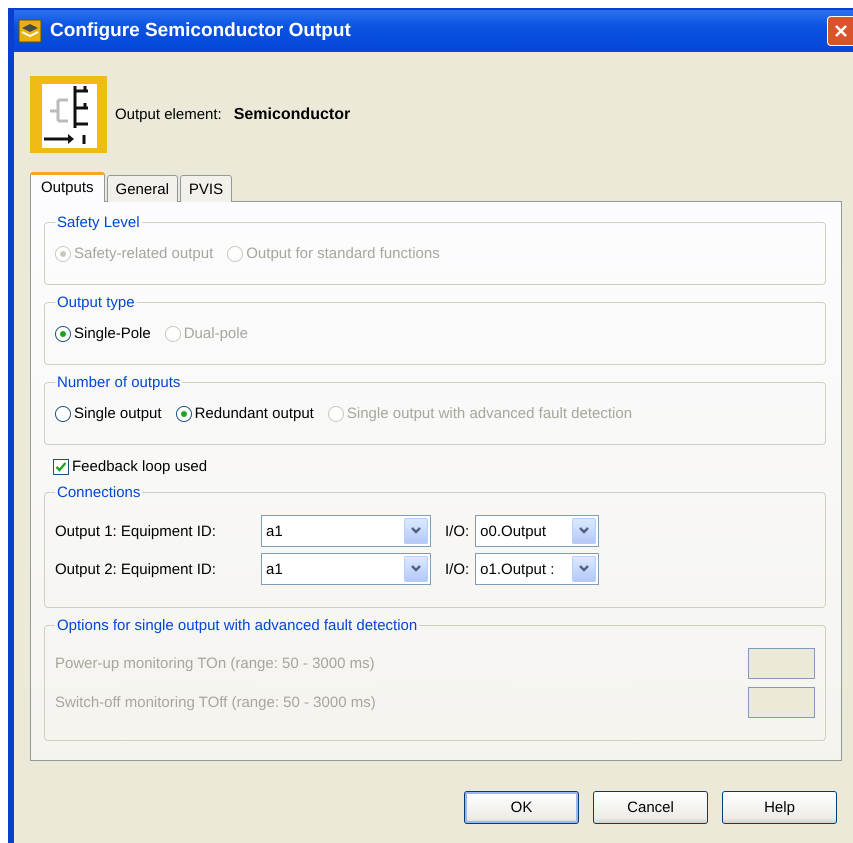 The height and width of the screenshot is (843, 853). Describe the element at coordinates (537, 531) in the screenshot. I see `io-dropdown: o0.Output` at that location.